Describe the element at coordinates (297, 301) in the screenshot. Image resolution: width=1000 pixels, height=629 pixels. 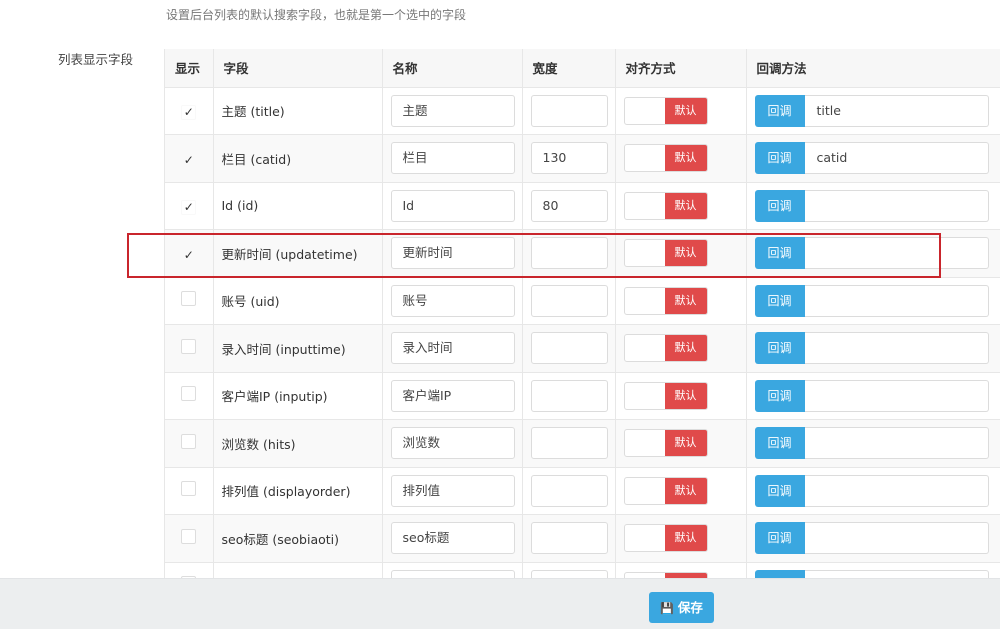
I see `field-cell: 账号 (uid)` at that location.